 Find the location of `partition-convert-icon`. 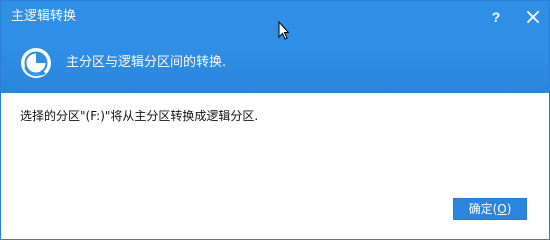

partition-convert-icon is located at coordinates (36, 63).